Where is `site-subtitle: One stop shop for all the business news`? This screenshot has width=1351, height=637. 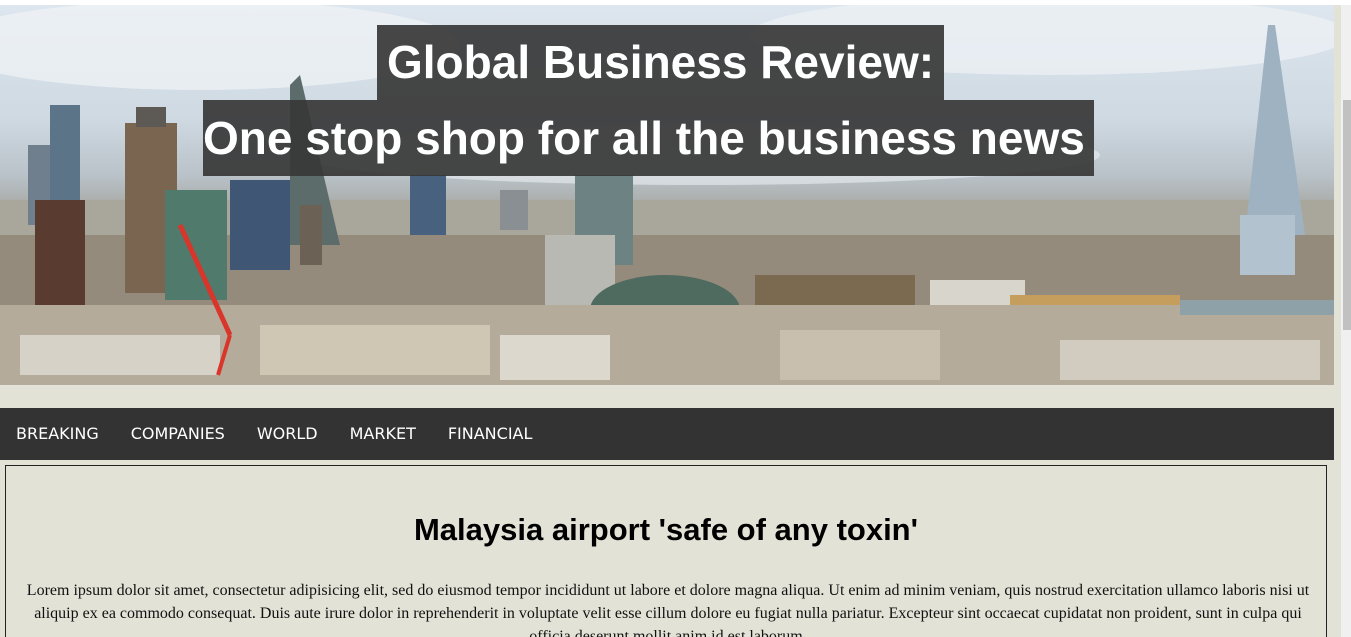 site-subtitle: One stop shop for all the business news is located at coordinates (648, 138).